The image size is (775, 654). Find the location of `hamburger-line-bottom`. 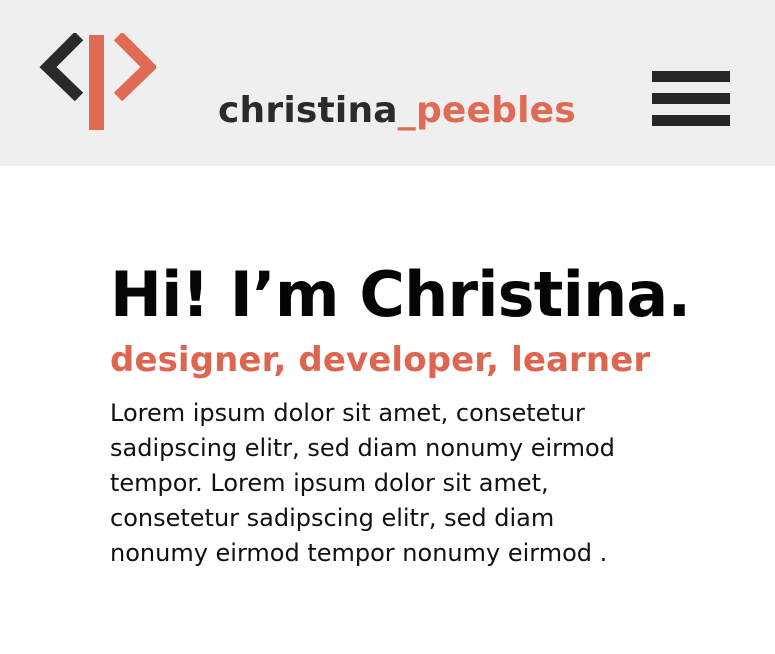

hamburger-line-bottom is located at coordinates (691, 120).